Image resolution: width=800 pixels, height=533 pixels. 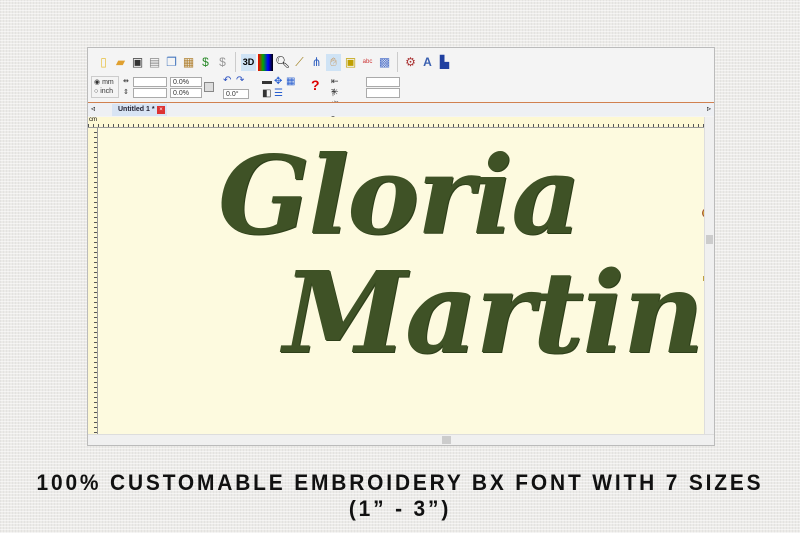 I want to click on close-tab-icon: ×, so click(x=161, y=110).